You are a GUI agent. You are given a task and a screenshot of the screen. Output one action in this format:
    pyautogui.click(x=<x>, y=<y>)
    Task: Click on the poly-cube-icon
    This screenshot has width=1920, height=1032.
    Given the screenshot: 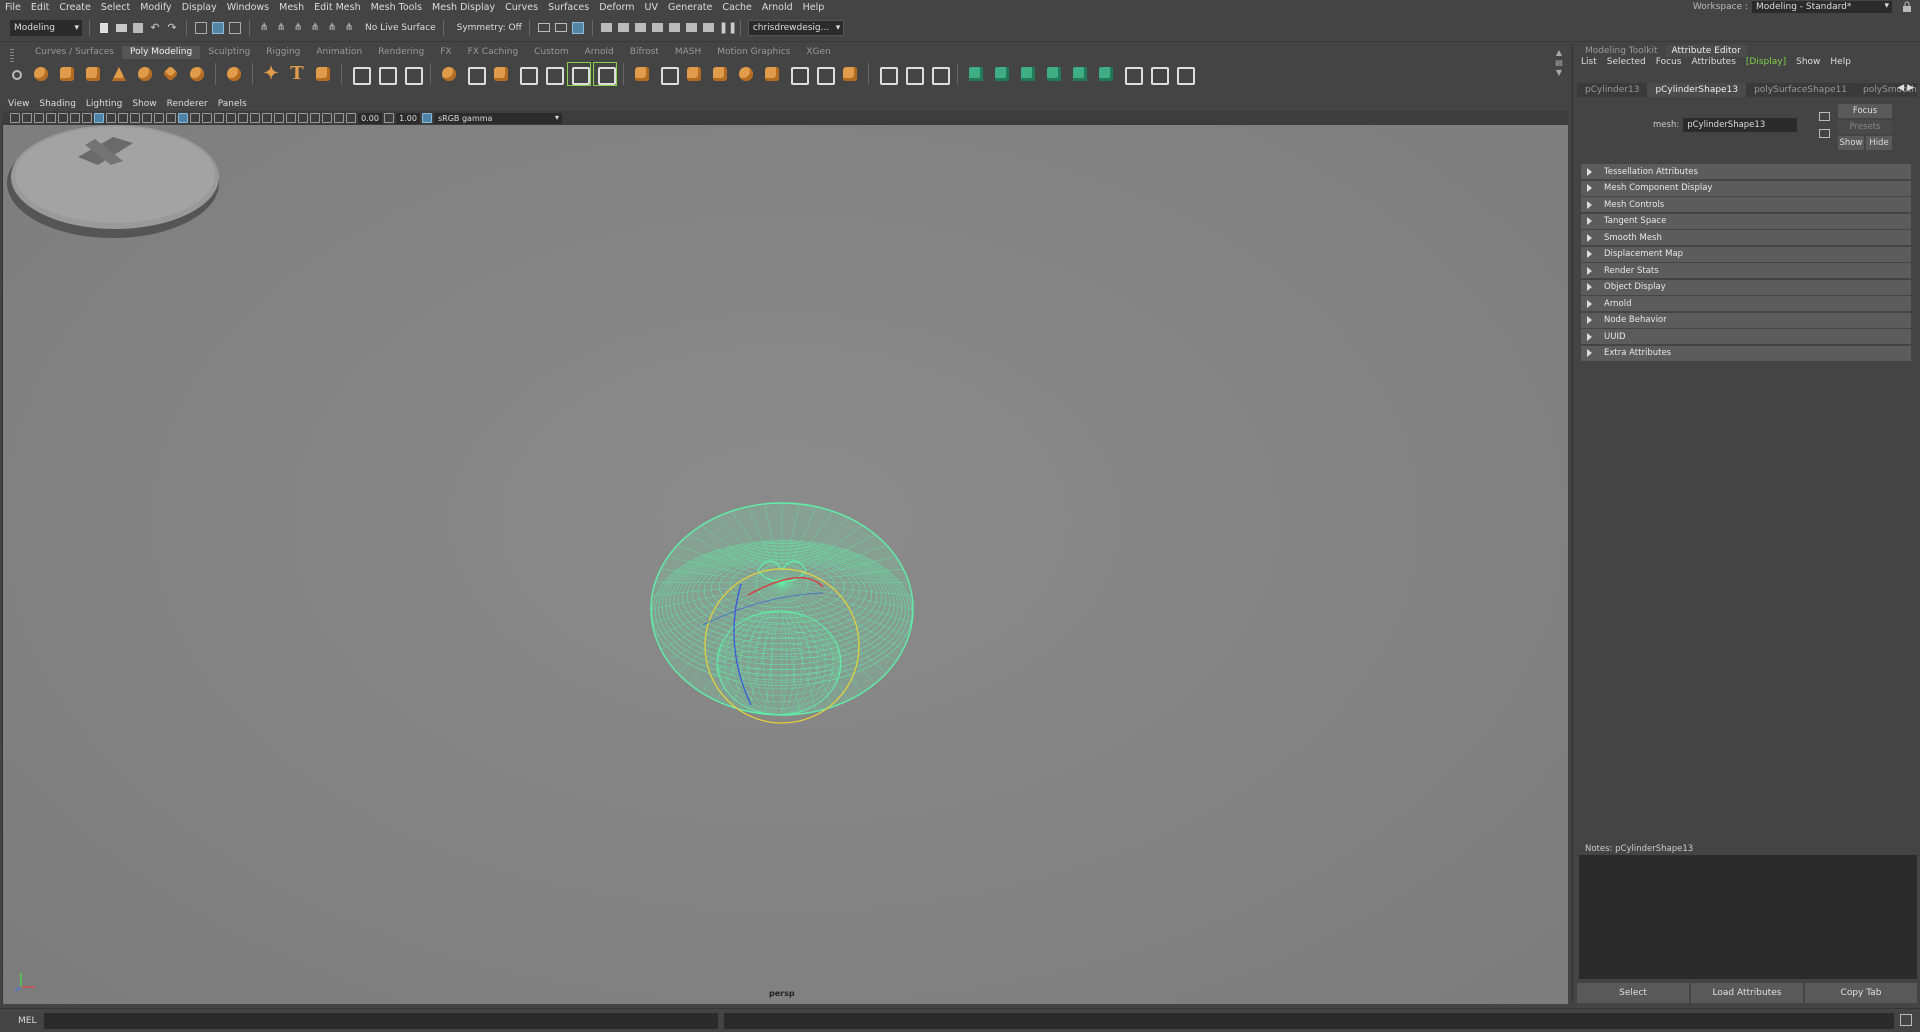 What is the action you would take?
    pyautogui.click(x=67, y=74)
    